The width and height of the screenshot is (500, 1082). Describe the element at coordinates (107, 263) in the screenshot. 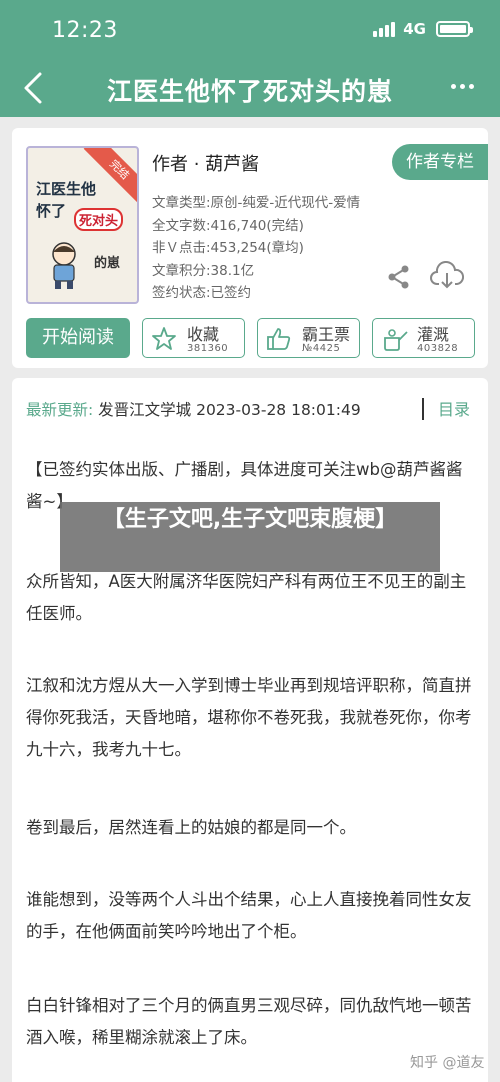

I see `cover-title-end: 的崽` at that location.